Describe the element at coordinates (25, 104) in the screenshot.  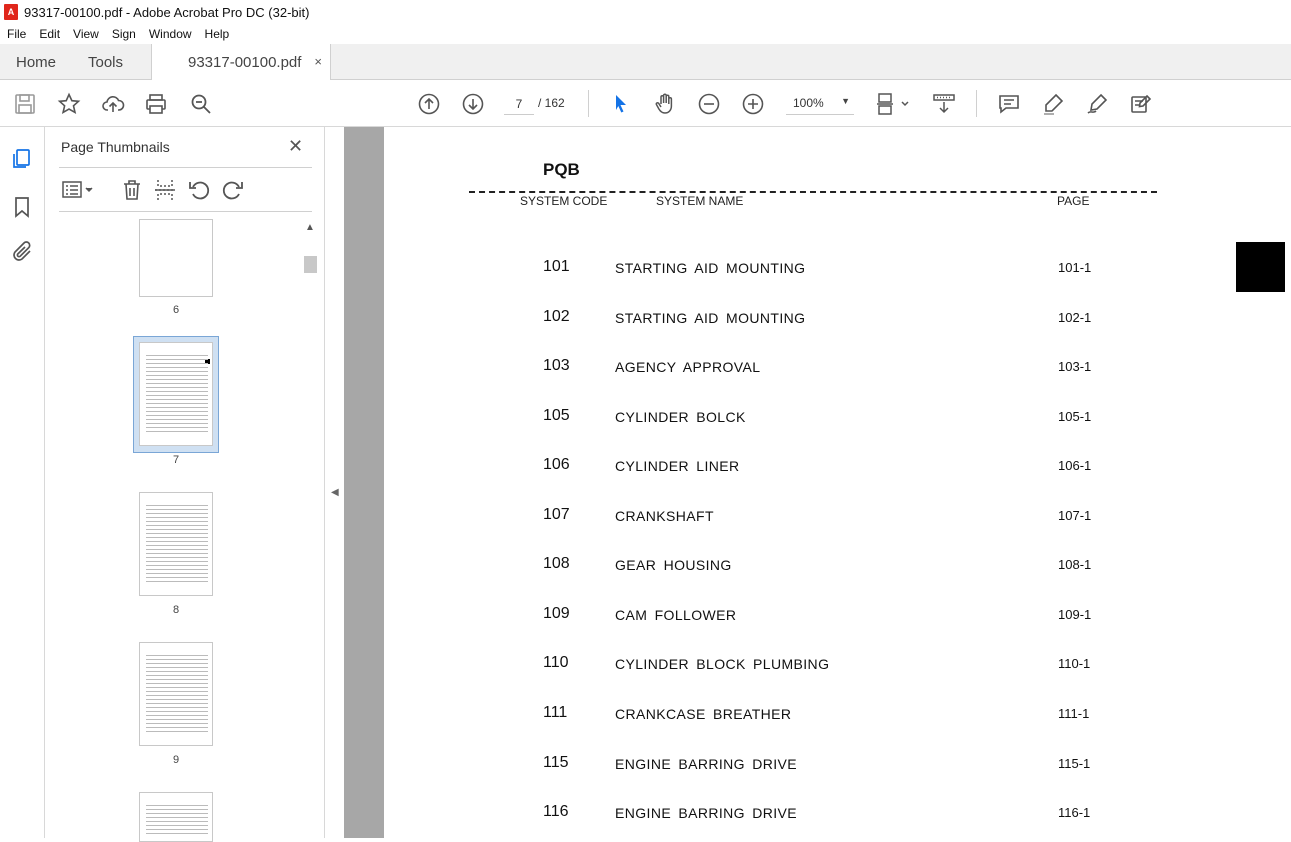
I see `save-icon` at that location.